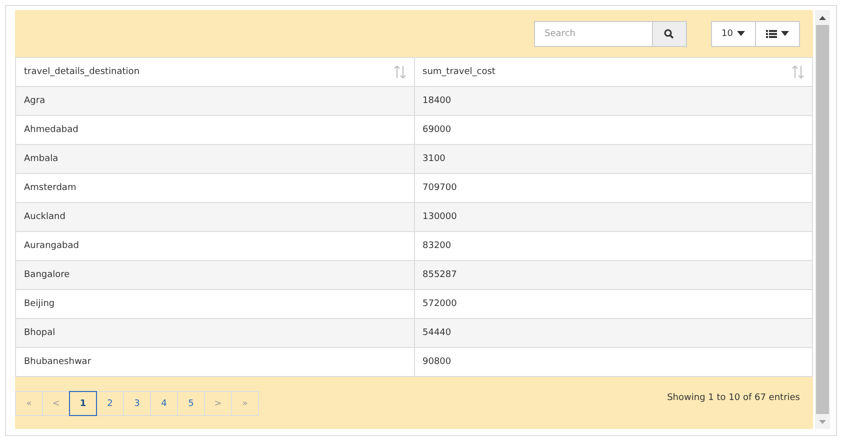 This screenshot has height=441, width=842. What do you see at coordinates (593, 33) in the screenshot?
I see `search-field: Search` at bounding box center [593, 33].